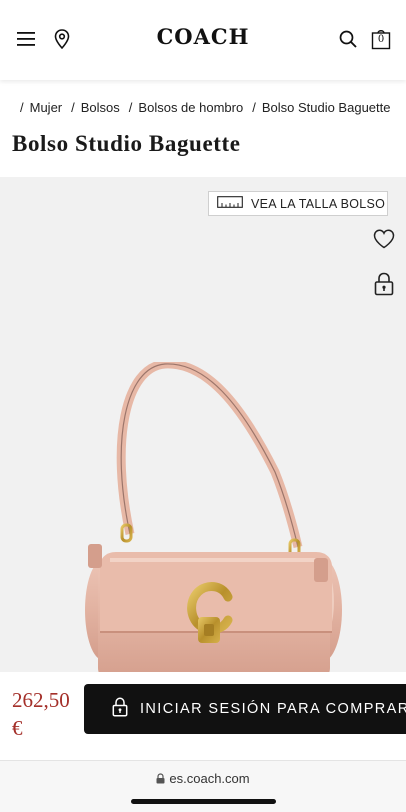  What do you see at coordinates (105, 110) in the screenshot?
I see `breadcrumb-item-bolsos: Bolsos` at bounding box center [105, 110].